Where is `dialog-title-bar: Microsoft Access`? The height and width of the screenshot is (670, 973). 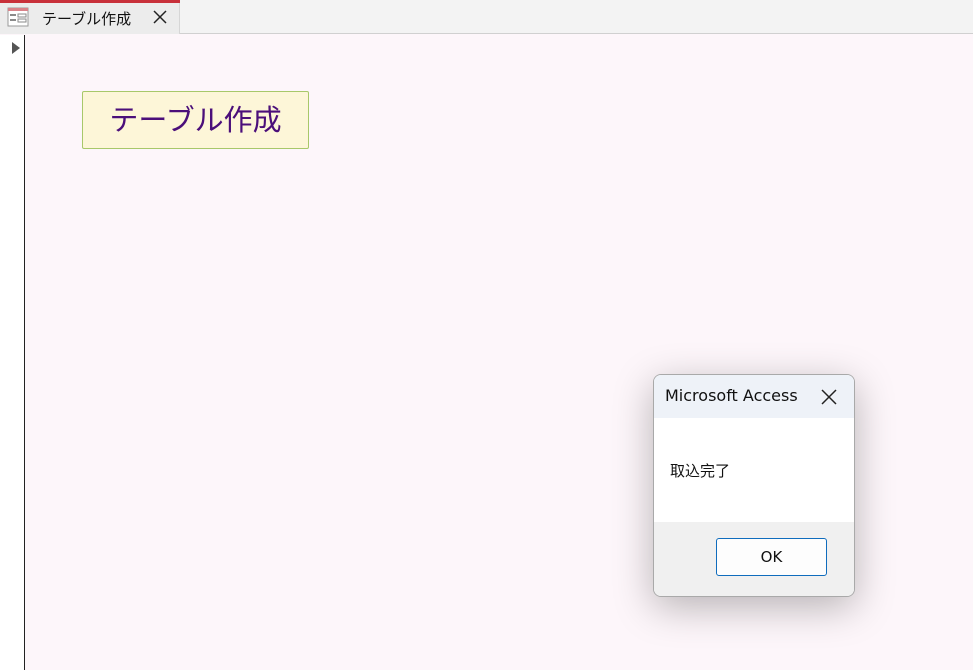 dialog-title-bar: Microsoft Access is located at coordinates (754, 396).